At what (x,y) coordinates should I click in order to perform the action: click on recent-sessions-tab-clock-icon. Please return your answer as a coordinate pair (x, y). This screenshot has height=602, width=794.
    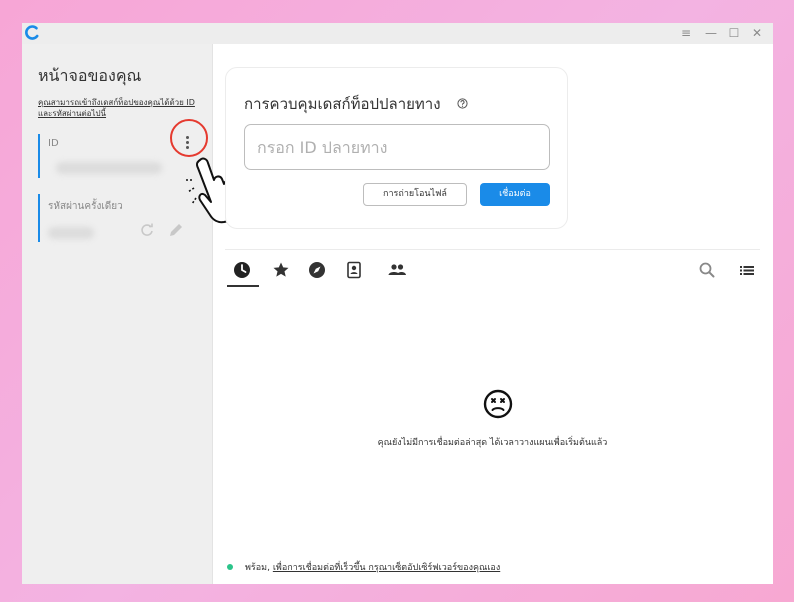
    Looking at the image, I should click on (242, 270).